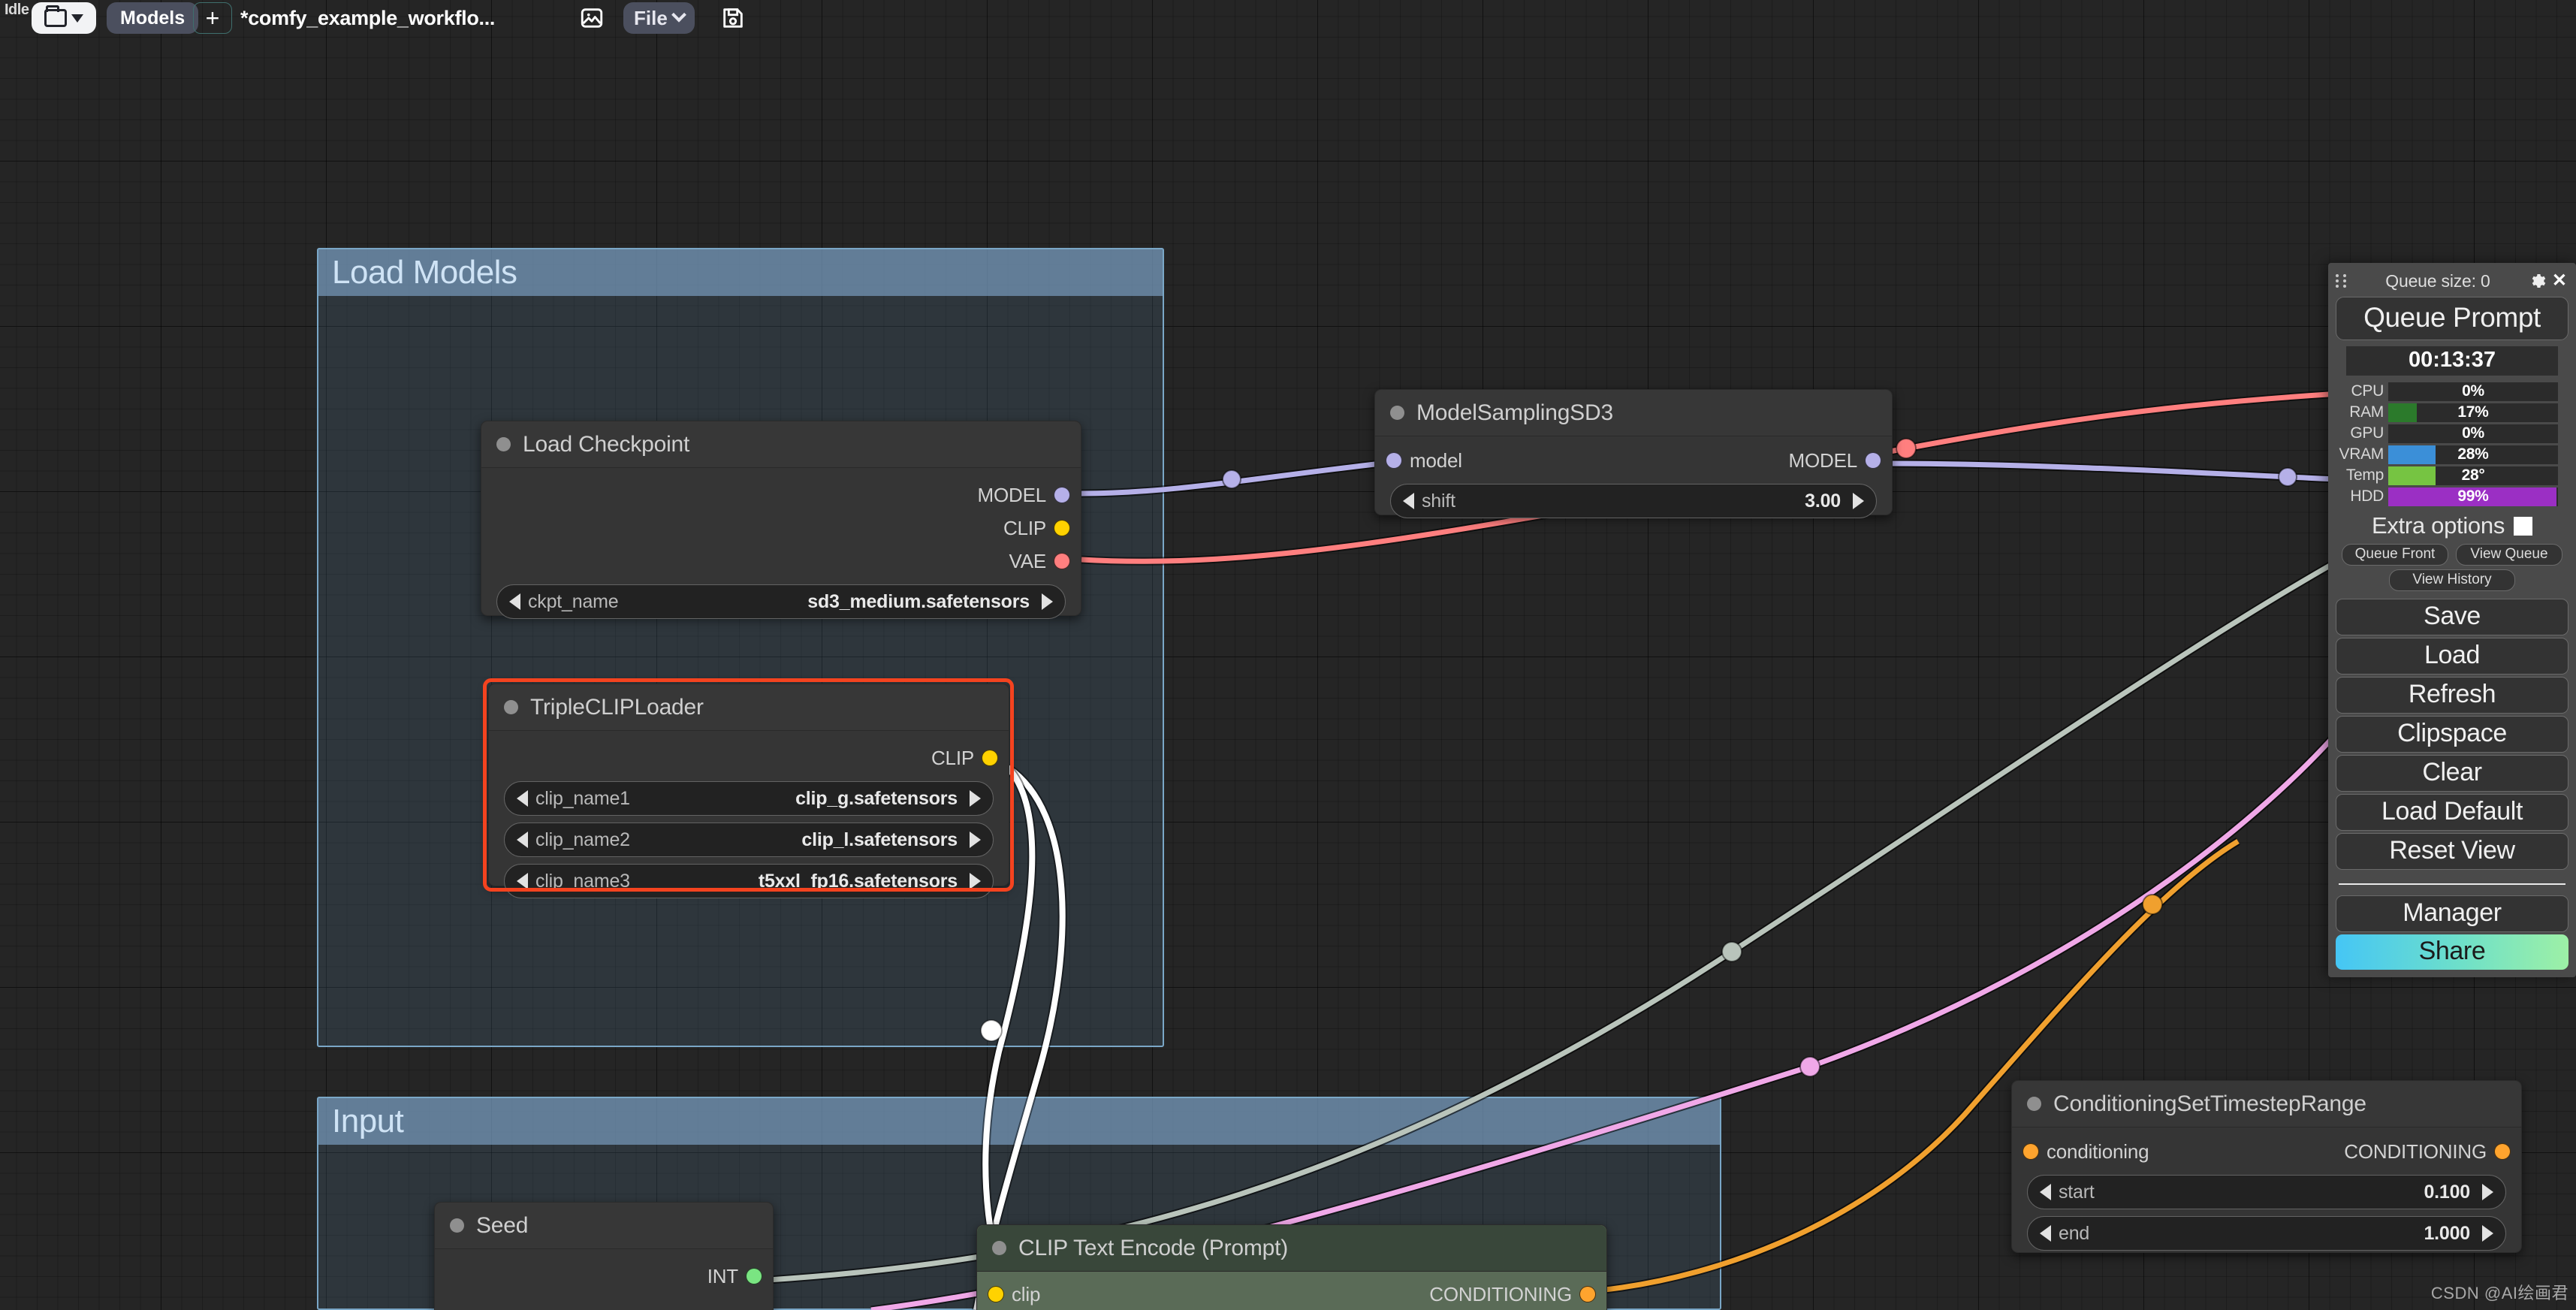 Image resolution: width=2576 pixels, height=1310 pixels. What do you see at coordinates (2452, 318) in the screenshot?
I see `queue-prompt-button: Queue Prompt` at bounding box center [2452, 318].